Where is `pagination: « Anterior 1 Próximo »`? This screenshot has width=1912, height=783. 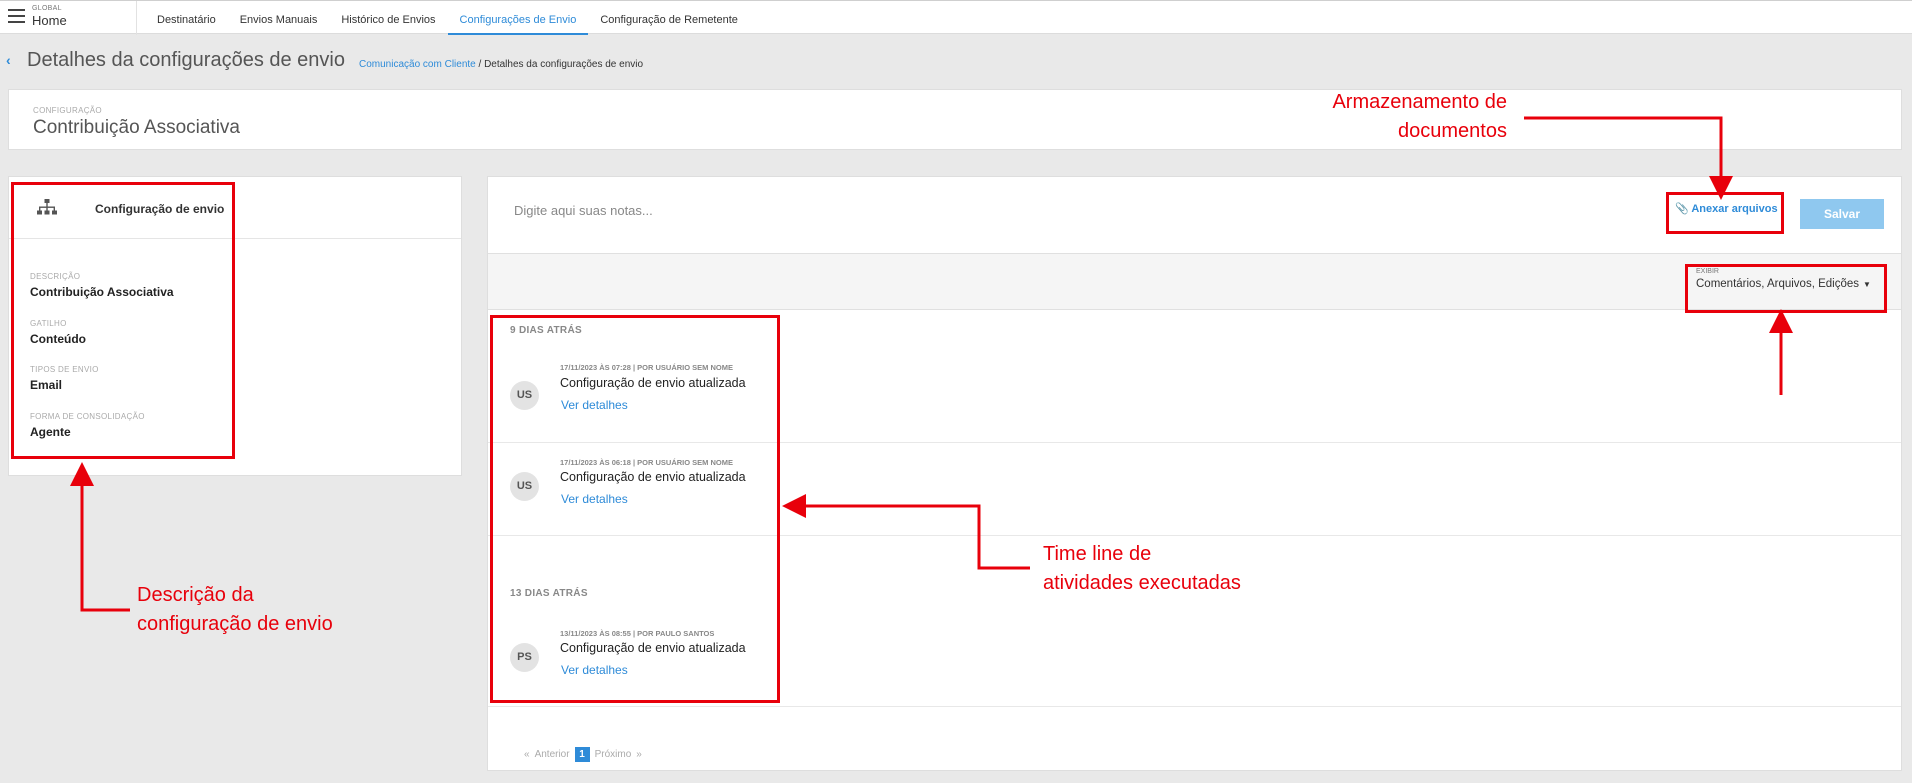 pagination: « Anterior 1 Próximo » is located at coordinates (583, 754).